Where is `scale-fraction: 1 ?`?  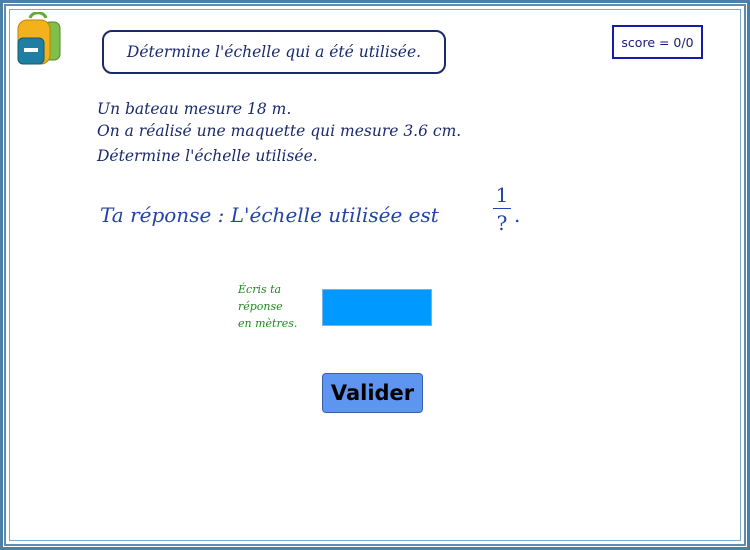 scale-fraction: 1 ? is located at coordinates (502, 209).